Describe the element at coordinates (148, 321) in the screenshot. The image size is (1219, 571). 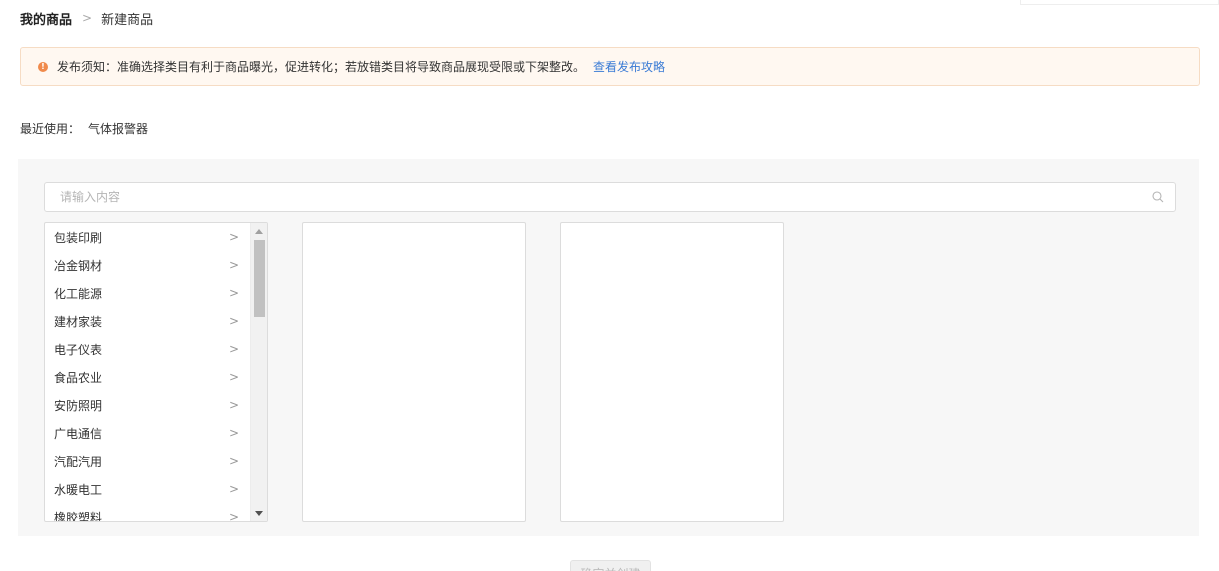
I see `category-level1-item: 建材家装 >` at that location.